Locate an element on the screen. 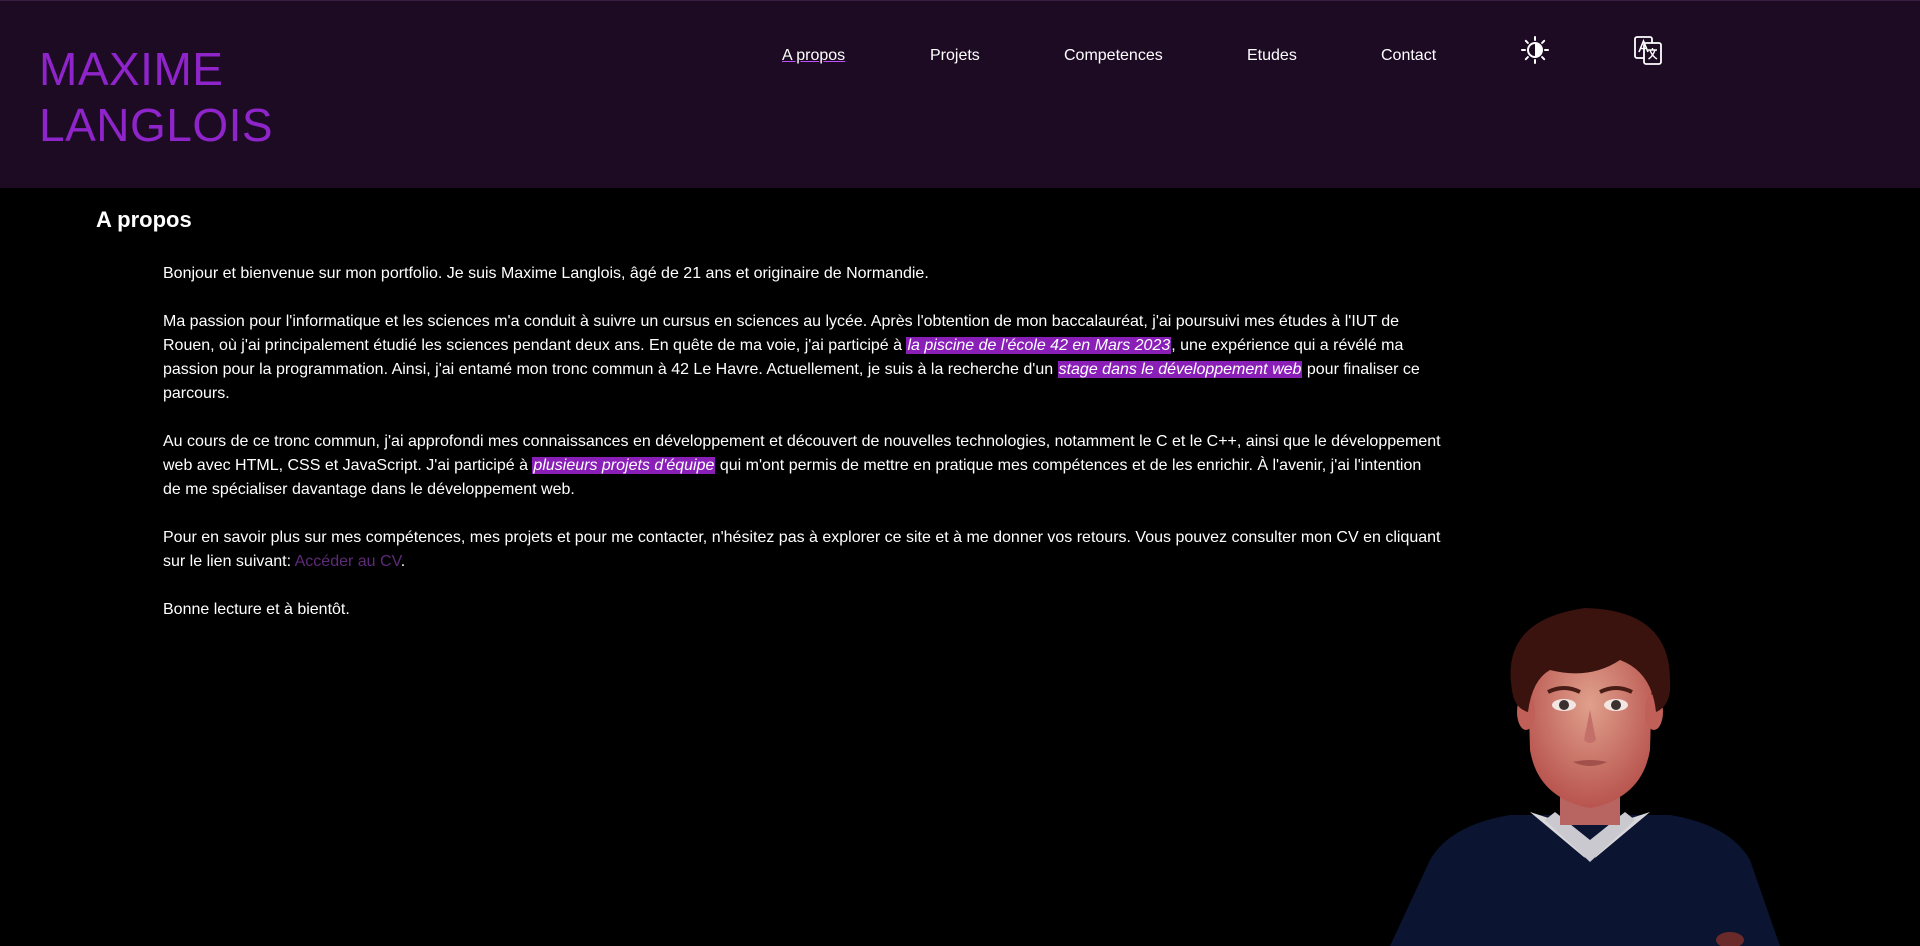 Image resolution: width=1920 pixels, height=946 pixels. nav-link-contact: Contact is located at coordinates (1408, 56).